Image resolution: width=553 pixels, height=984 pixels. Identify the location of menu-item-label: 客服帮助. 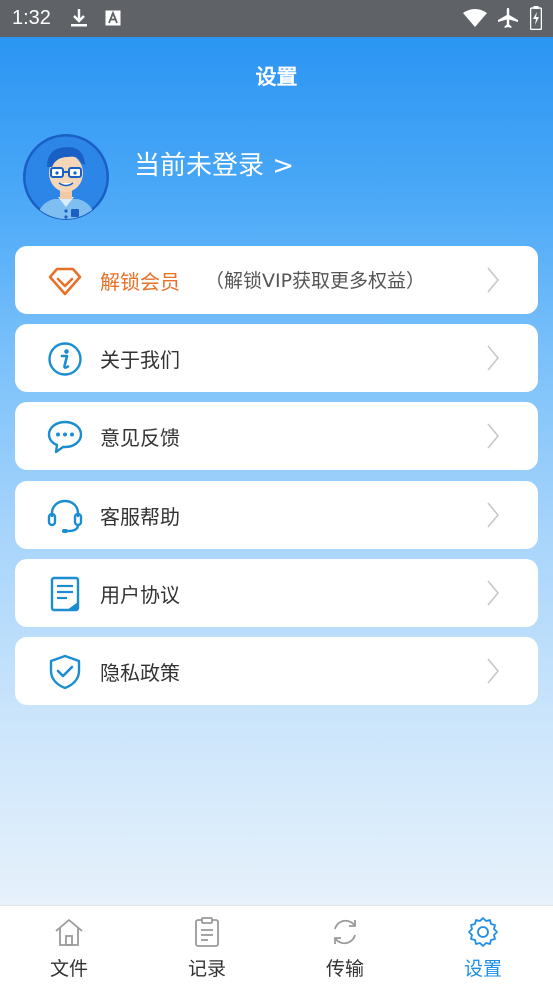
(140, 517).